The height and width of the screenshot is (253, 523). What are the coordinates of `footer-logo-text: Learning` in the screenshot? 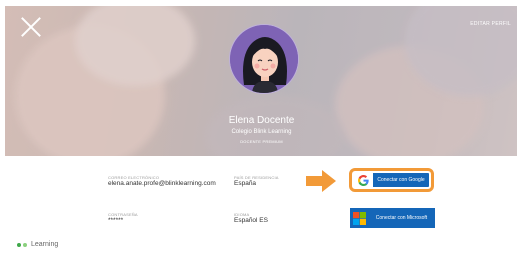 It's located at (45, 244).